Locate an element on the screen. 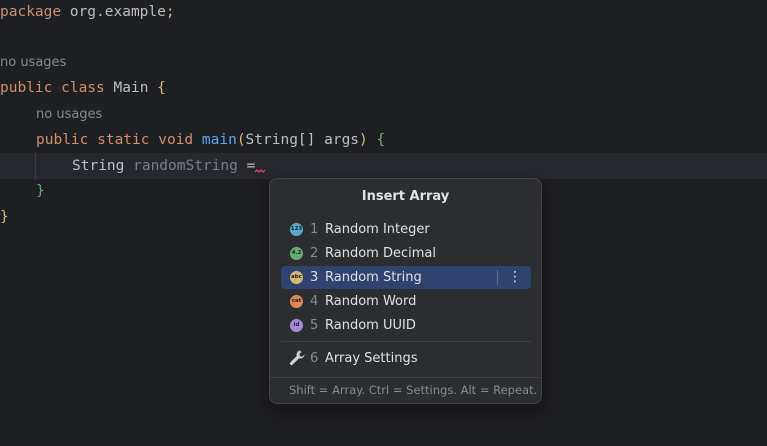 The height and width of the screenshot is (446, 767). keyword-static: static is located at coordinates (119, 140).